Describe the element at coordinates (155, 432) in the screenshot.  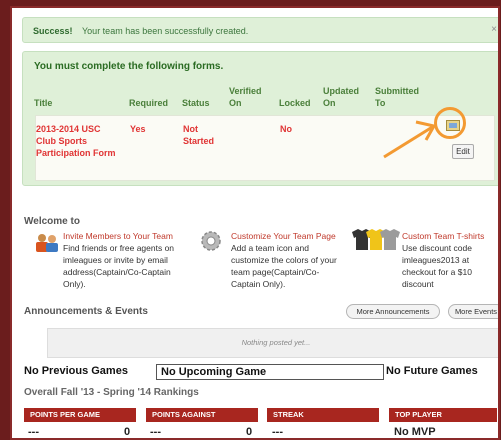
I see `rank-against-dash: ---` at that location.